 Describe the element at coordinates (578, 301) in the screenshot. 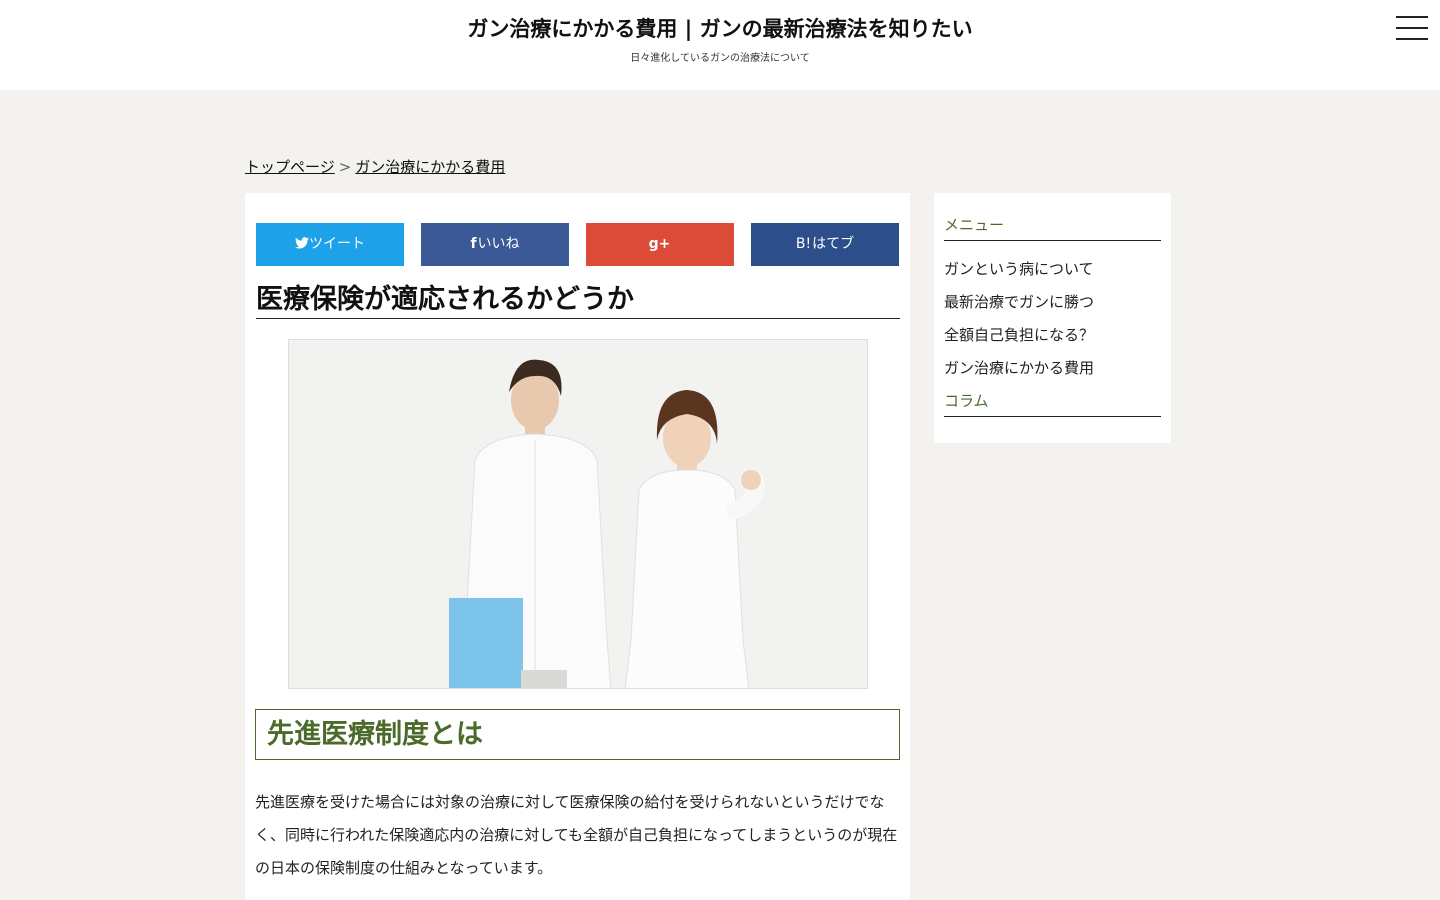

I see `article-title: 医療保険が適応されるかどうか` at that location.